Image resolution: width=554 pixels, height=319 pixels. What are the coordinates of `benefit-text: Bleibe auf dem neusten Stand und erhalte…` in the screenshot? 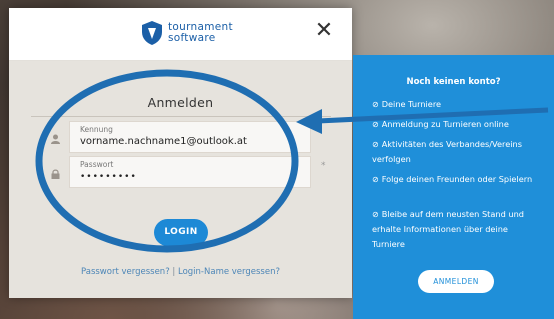 It's located at (448, 229).